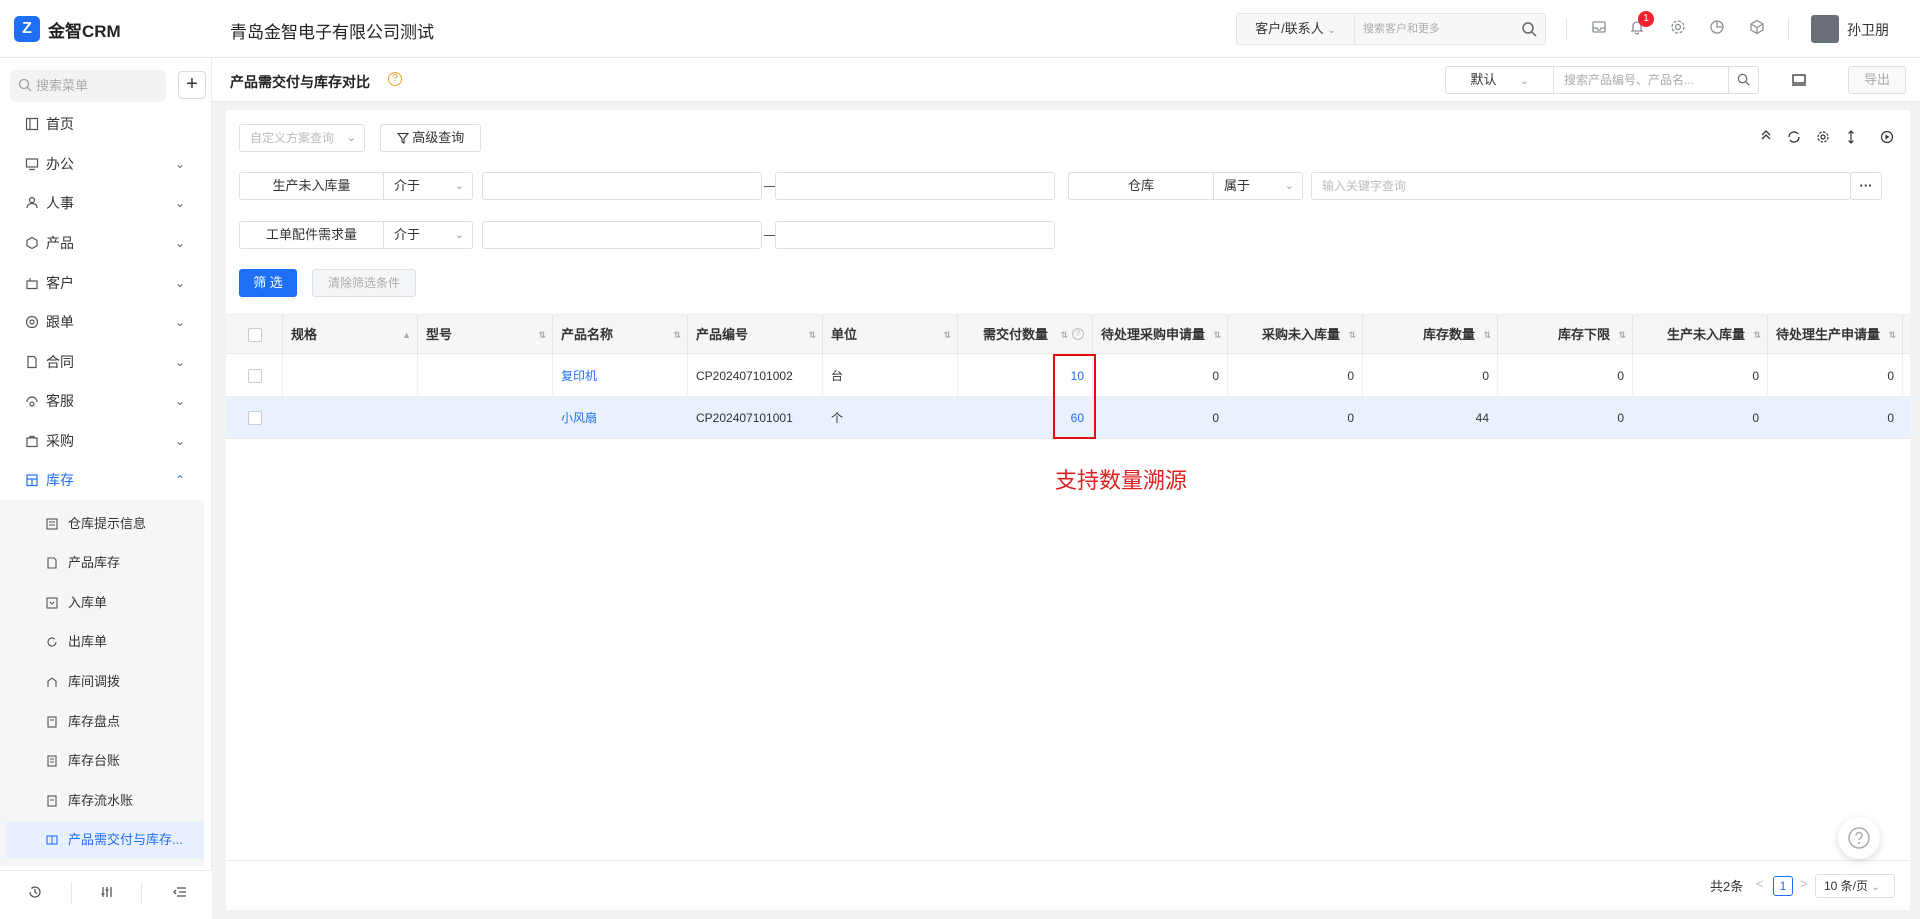 Image resolution: width=1920 pixels, height=919 pixels. What do you see at coordinates (103, 283) in the screenshot?
I see `sidebar-item-customer: 客户 ⌄` at bounding box center [103, 283].